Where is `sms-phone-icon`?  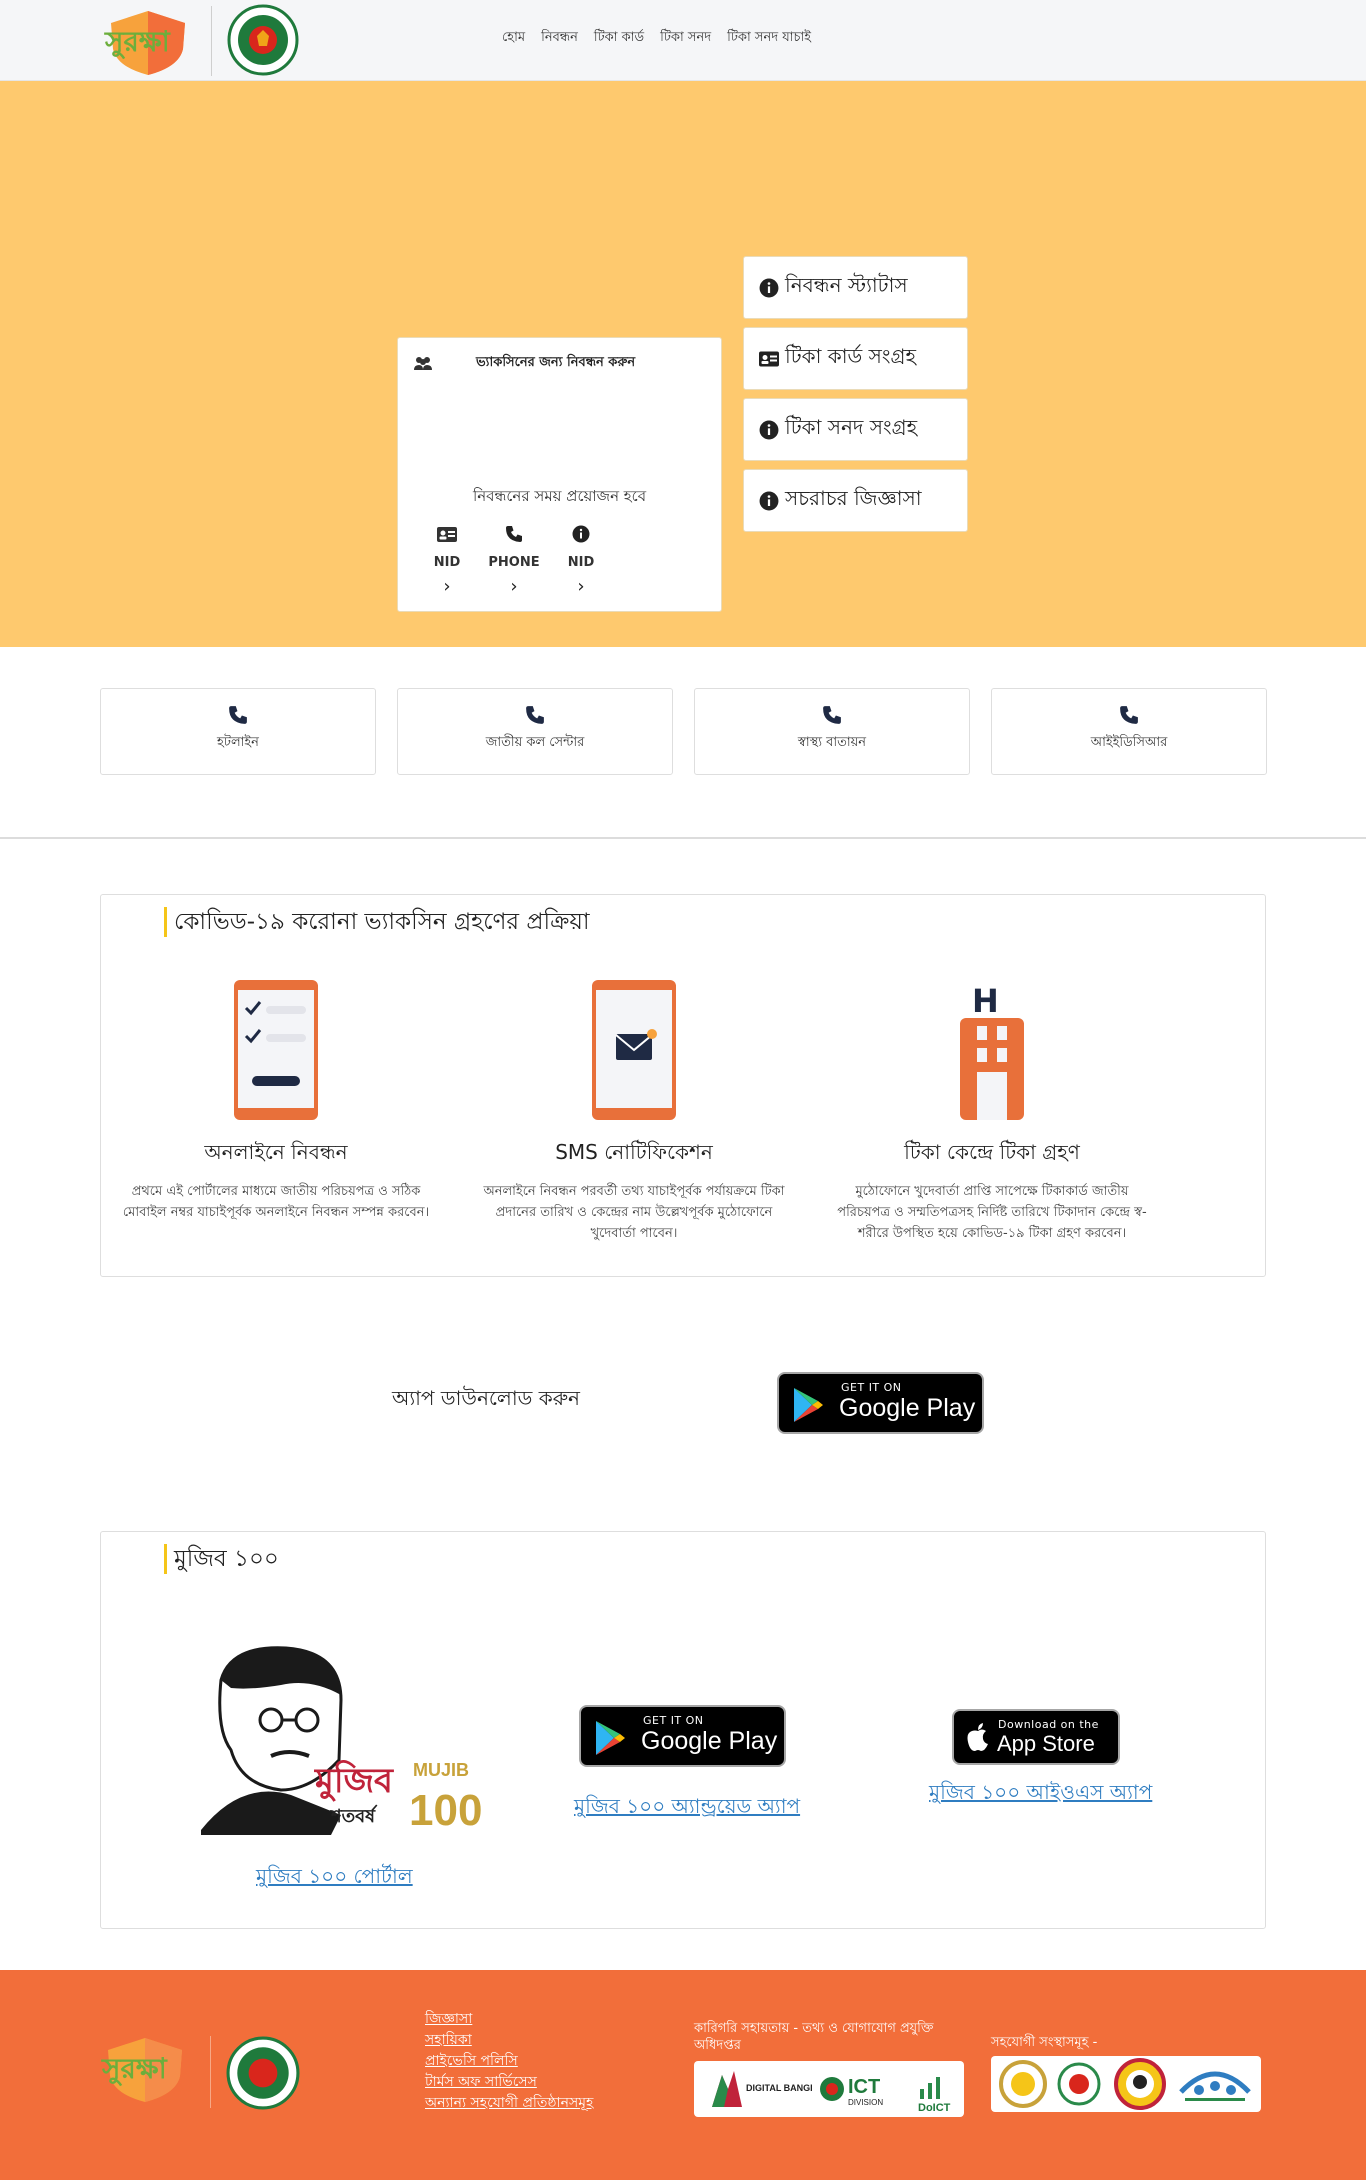
sms-phone-icon is located at coordinates (634, 1050).